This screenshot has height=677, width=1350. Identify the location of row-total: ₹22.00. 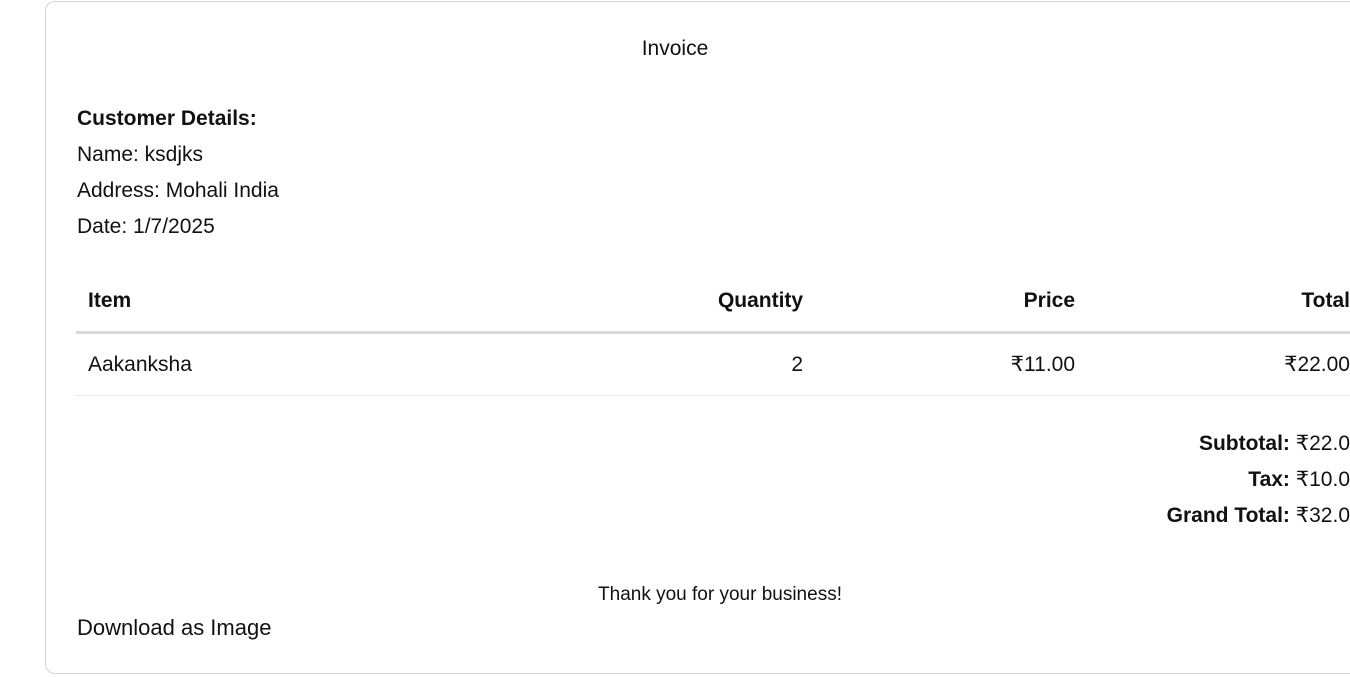
(1212, 364).